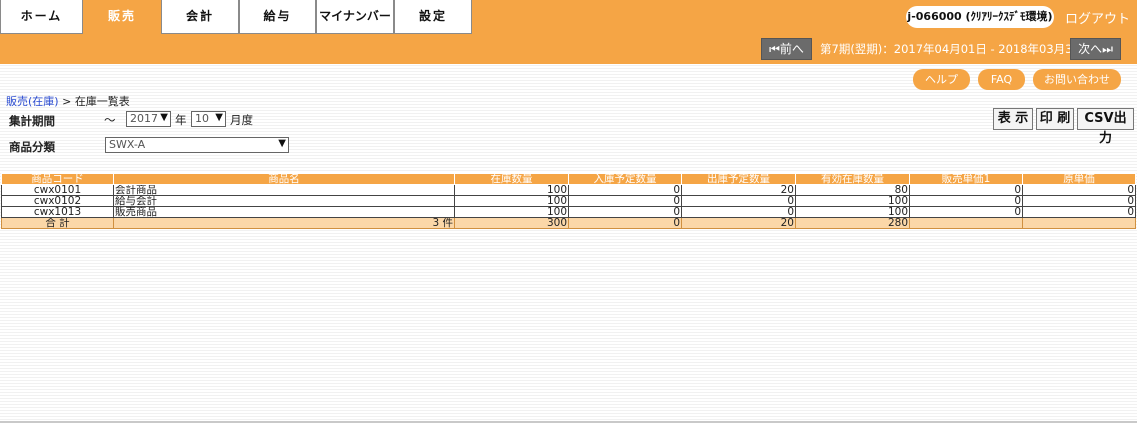  What do you see at coordinates (197, 145) in the screenshot?
I see `category-select: SWX-A ▼` at bounding box center [197, 145].